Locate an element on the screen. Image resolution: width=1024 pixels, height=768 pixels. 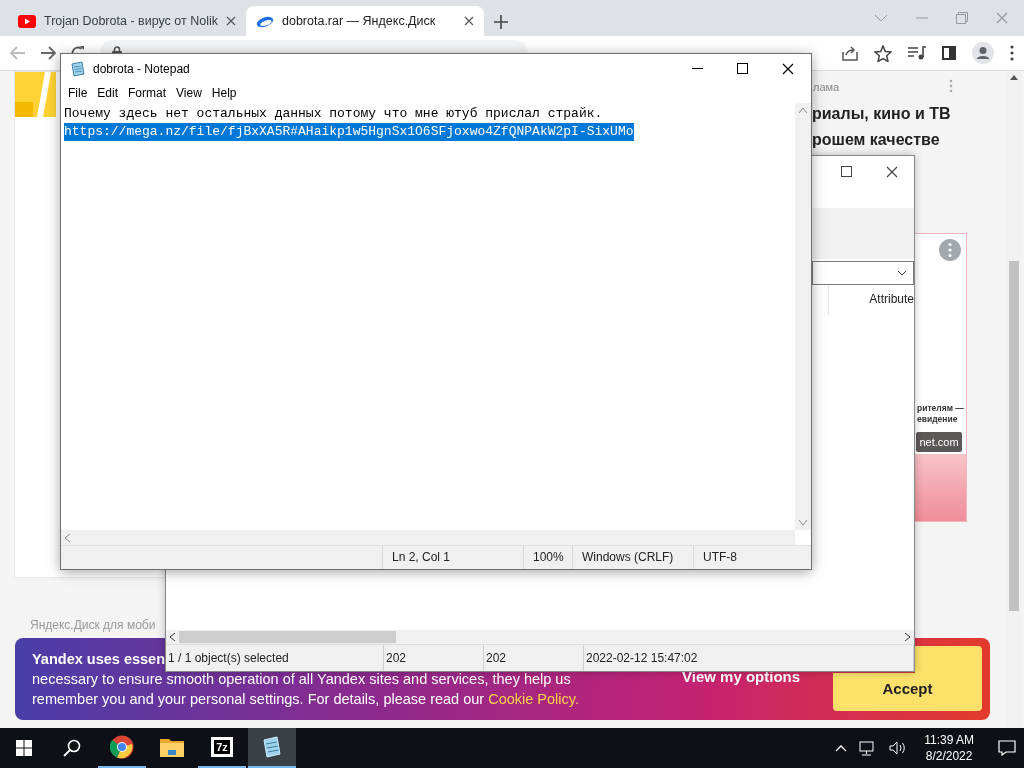
browser-tab: dobrota.rar — Яндекс.Диск is located at coordinates (365, 21).